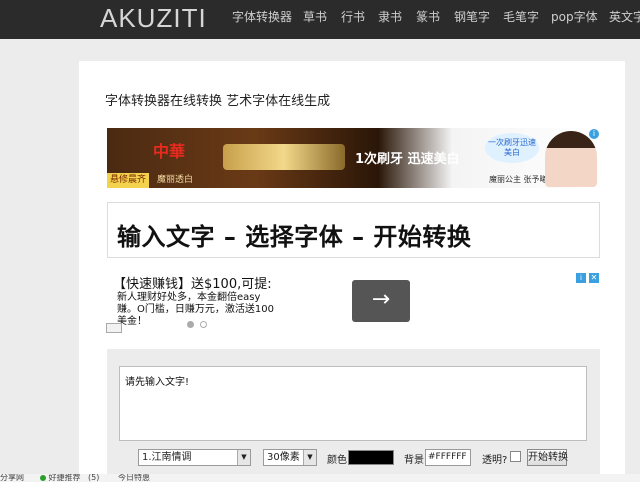  Describe the element at coordinates (624, 17) in the screenshot. I see `nav-item-english: 英文字` at that location.